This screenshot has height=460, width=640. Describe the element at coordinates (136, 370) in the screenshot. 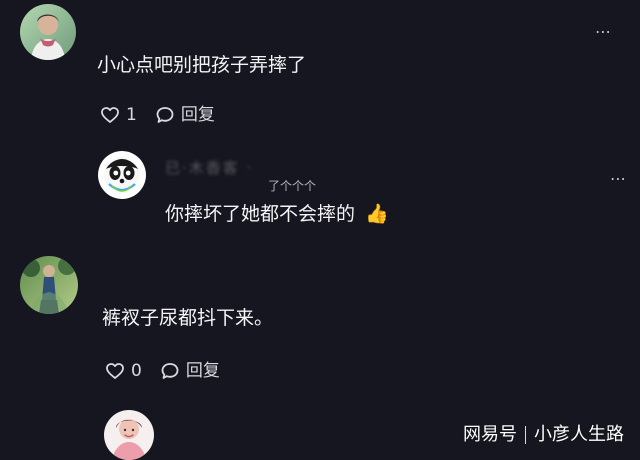

I see `like-count: 0` at that location.